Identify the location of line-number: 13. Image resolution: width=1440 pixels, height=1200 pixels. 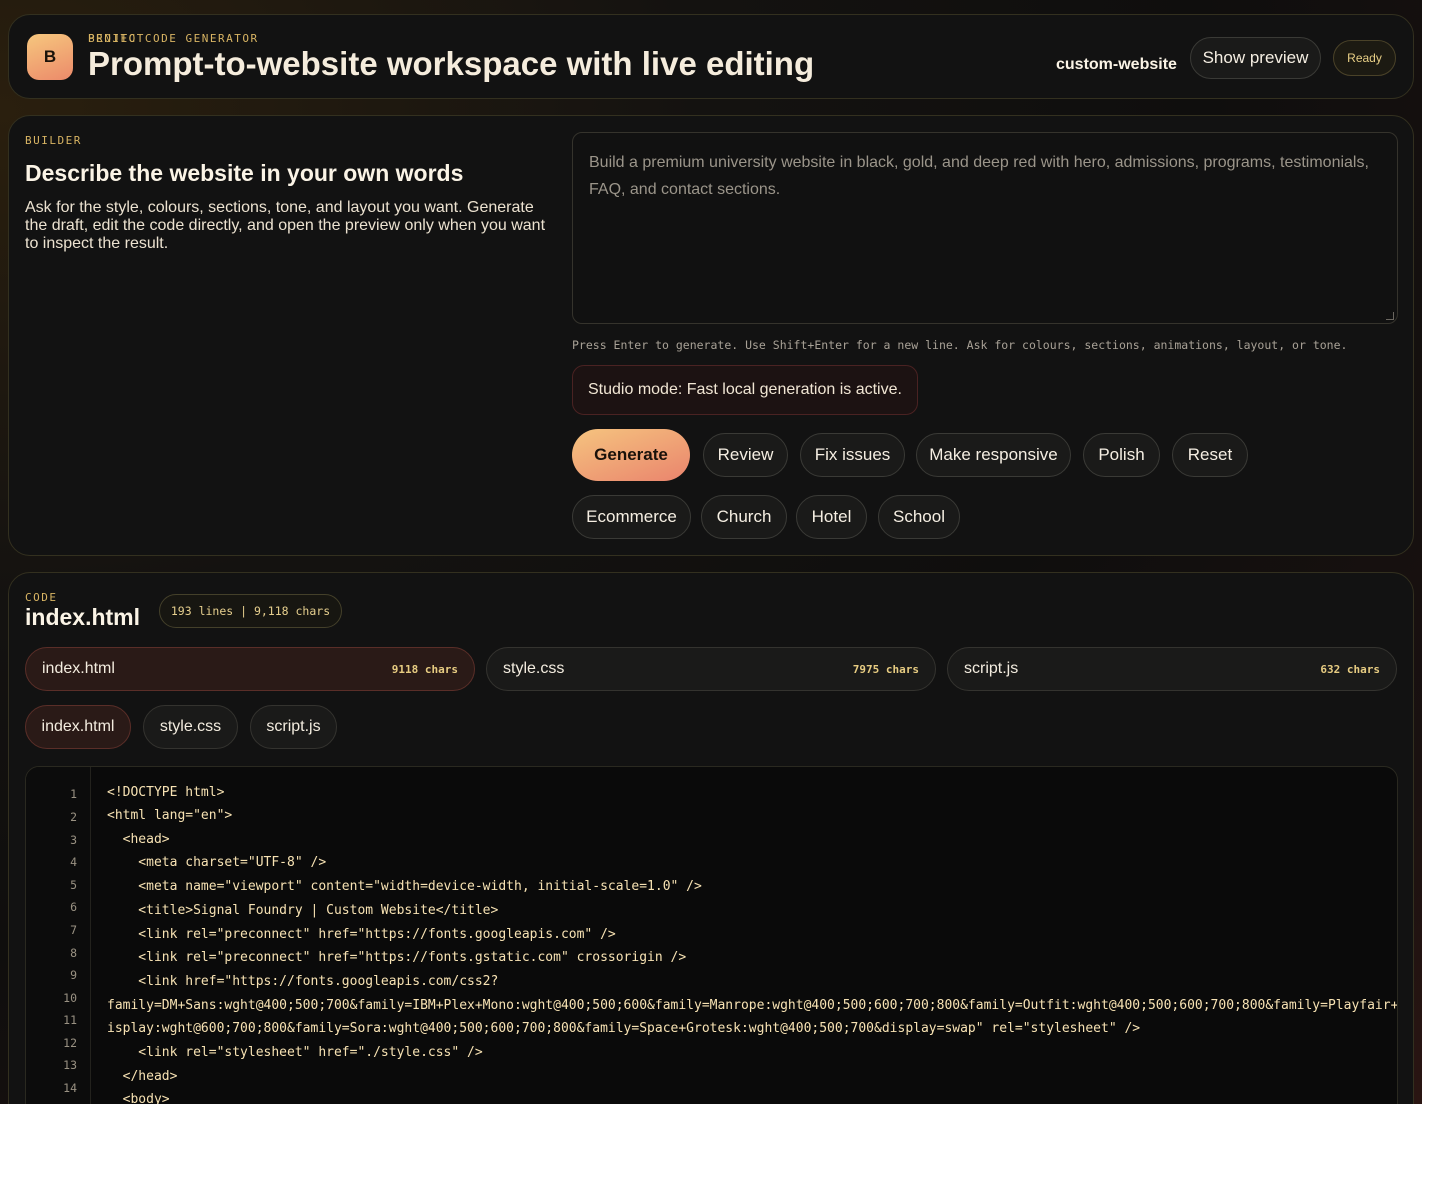
(70, 1065).